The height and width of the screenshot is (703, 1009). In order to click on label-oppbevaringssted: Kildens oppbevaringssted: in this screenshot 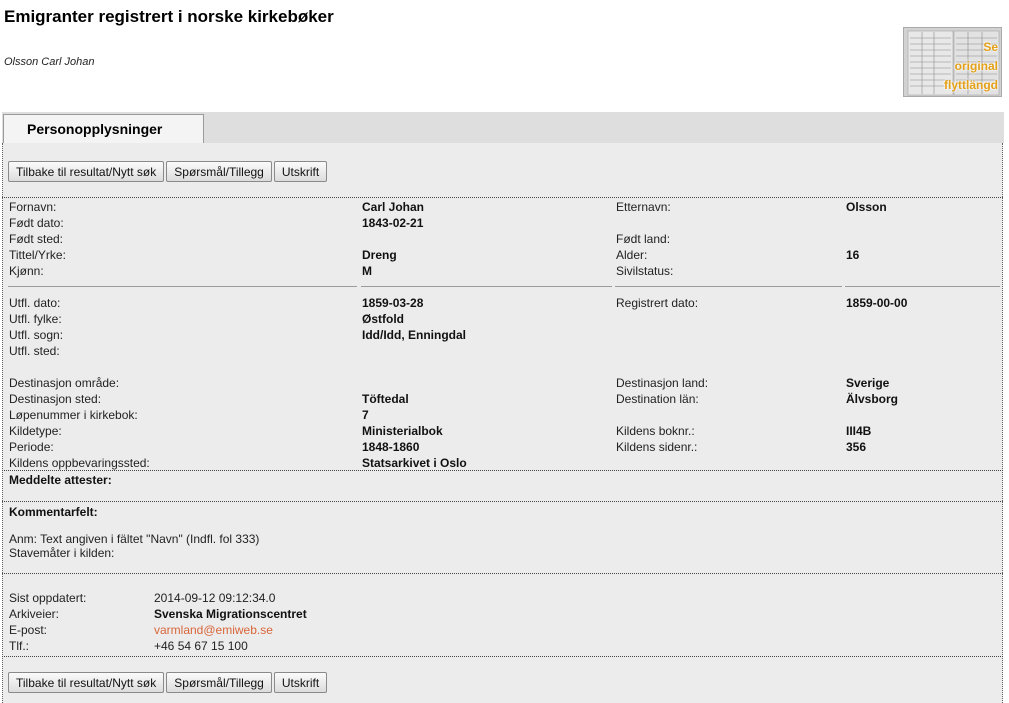, I will do `click(79, 463)`.